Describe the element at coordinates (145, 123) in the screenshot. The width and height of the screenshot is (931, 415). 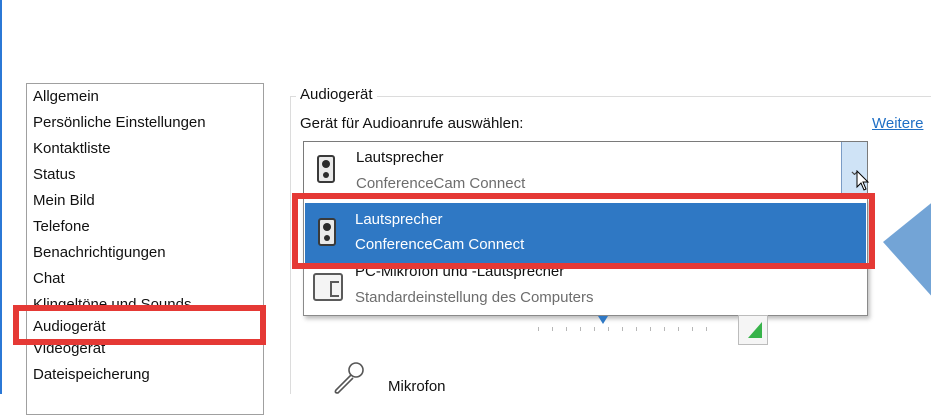
I see `sidebar-item-persoenliche-einstellungen: Persönliche Einstellungen` at that location.